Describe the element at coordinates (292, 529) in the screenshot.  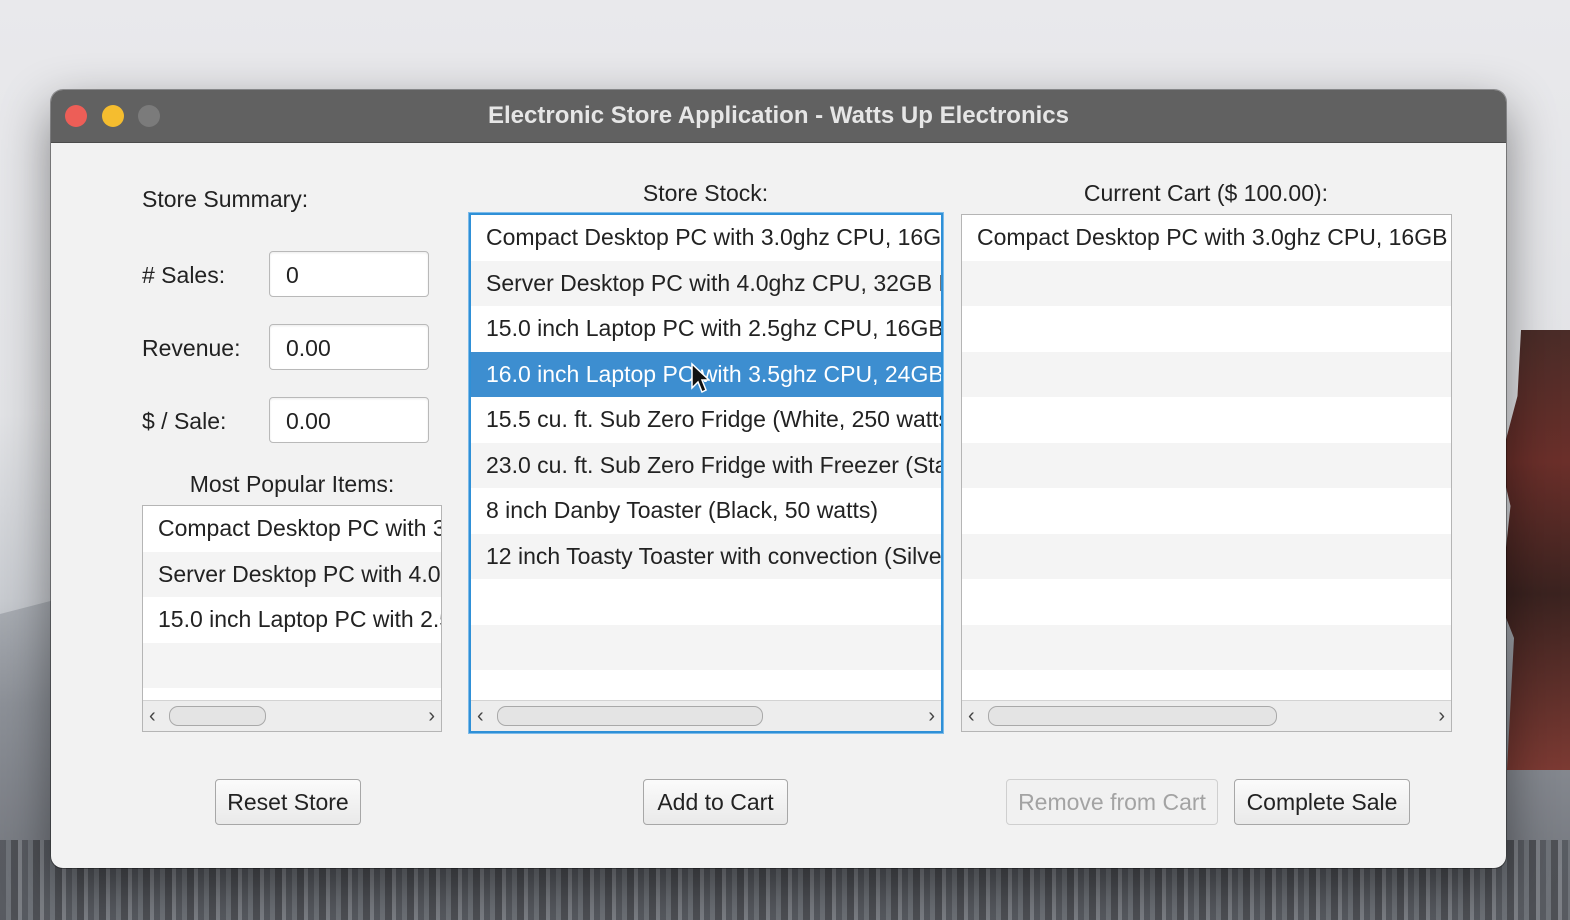
I see `list-item: Compact Desktop PC with 3` at that location.